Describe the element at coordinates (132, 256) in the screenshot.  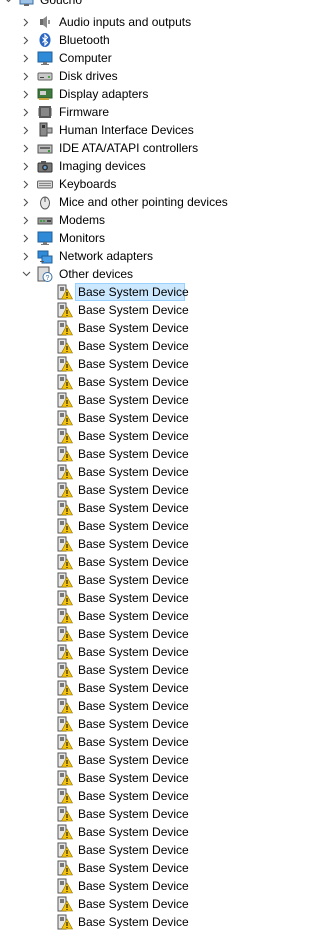
I see `category-network-adapters: Network adapters` at that location.